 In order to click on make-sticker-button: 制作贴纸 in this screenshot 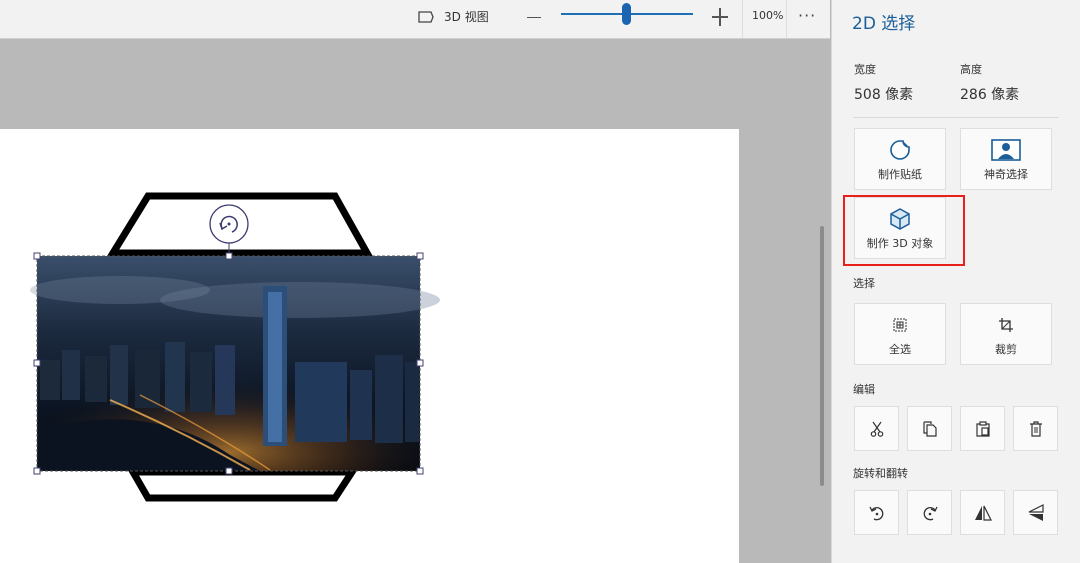, I will do `click(900, 159)`.